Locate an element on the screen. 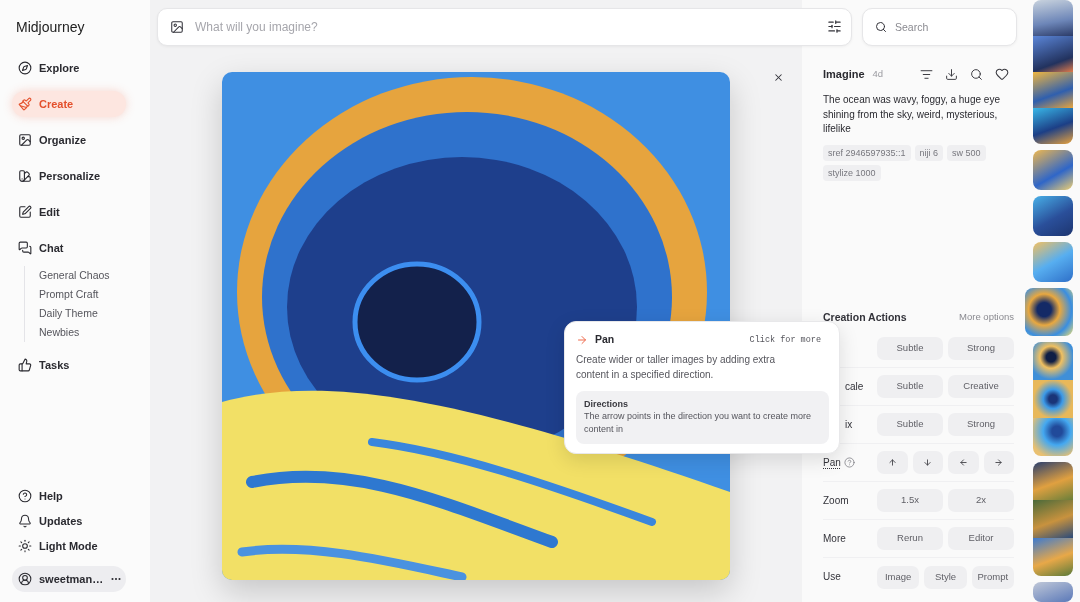 The image size is (1080, 602). prompt-text: The ocean was wavy, foggy, a huge eye shining from the sky, weird, mysterious, lifelike is located at coordinates (912, 114).